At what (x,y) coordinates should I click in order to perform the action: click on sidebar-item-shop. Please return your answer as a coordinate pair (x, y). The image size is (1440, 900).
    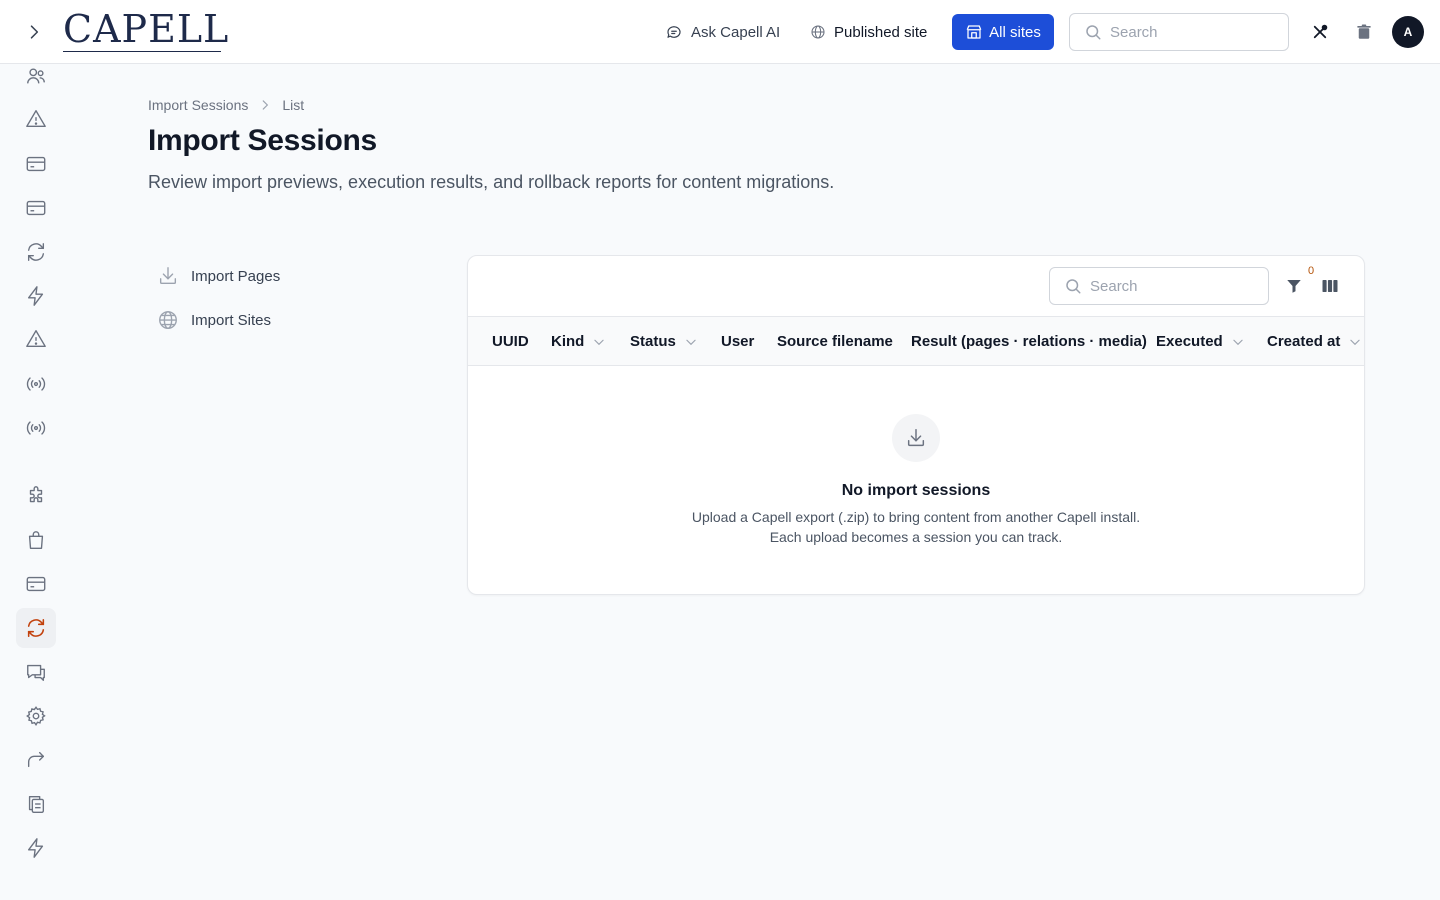
    Looking at the image, I should click on (36, 540).